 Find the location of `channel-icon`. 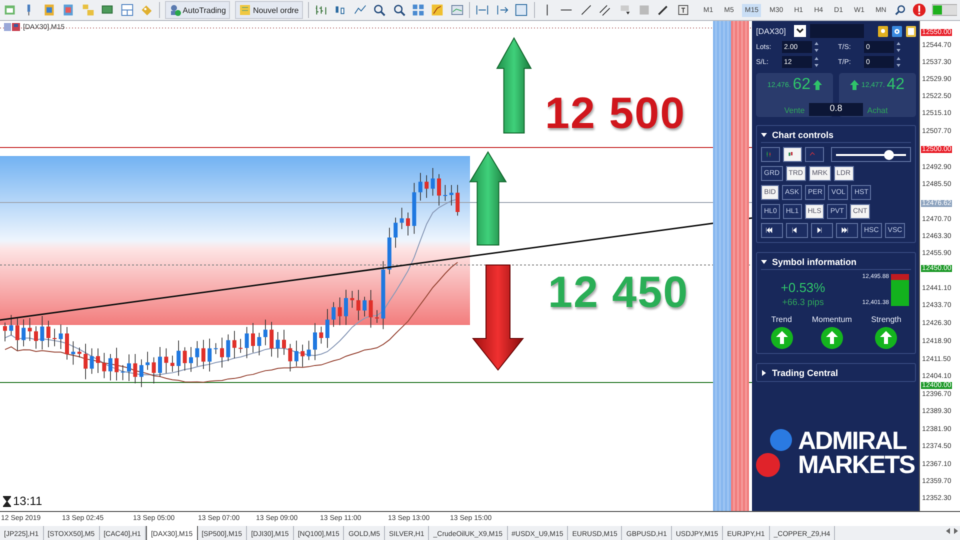

channel-icon is located at coordinates (605, 10).